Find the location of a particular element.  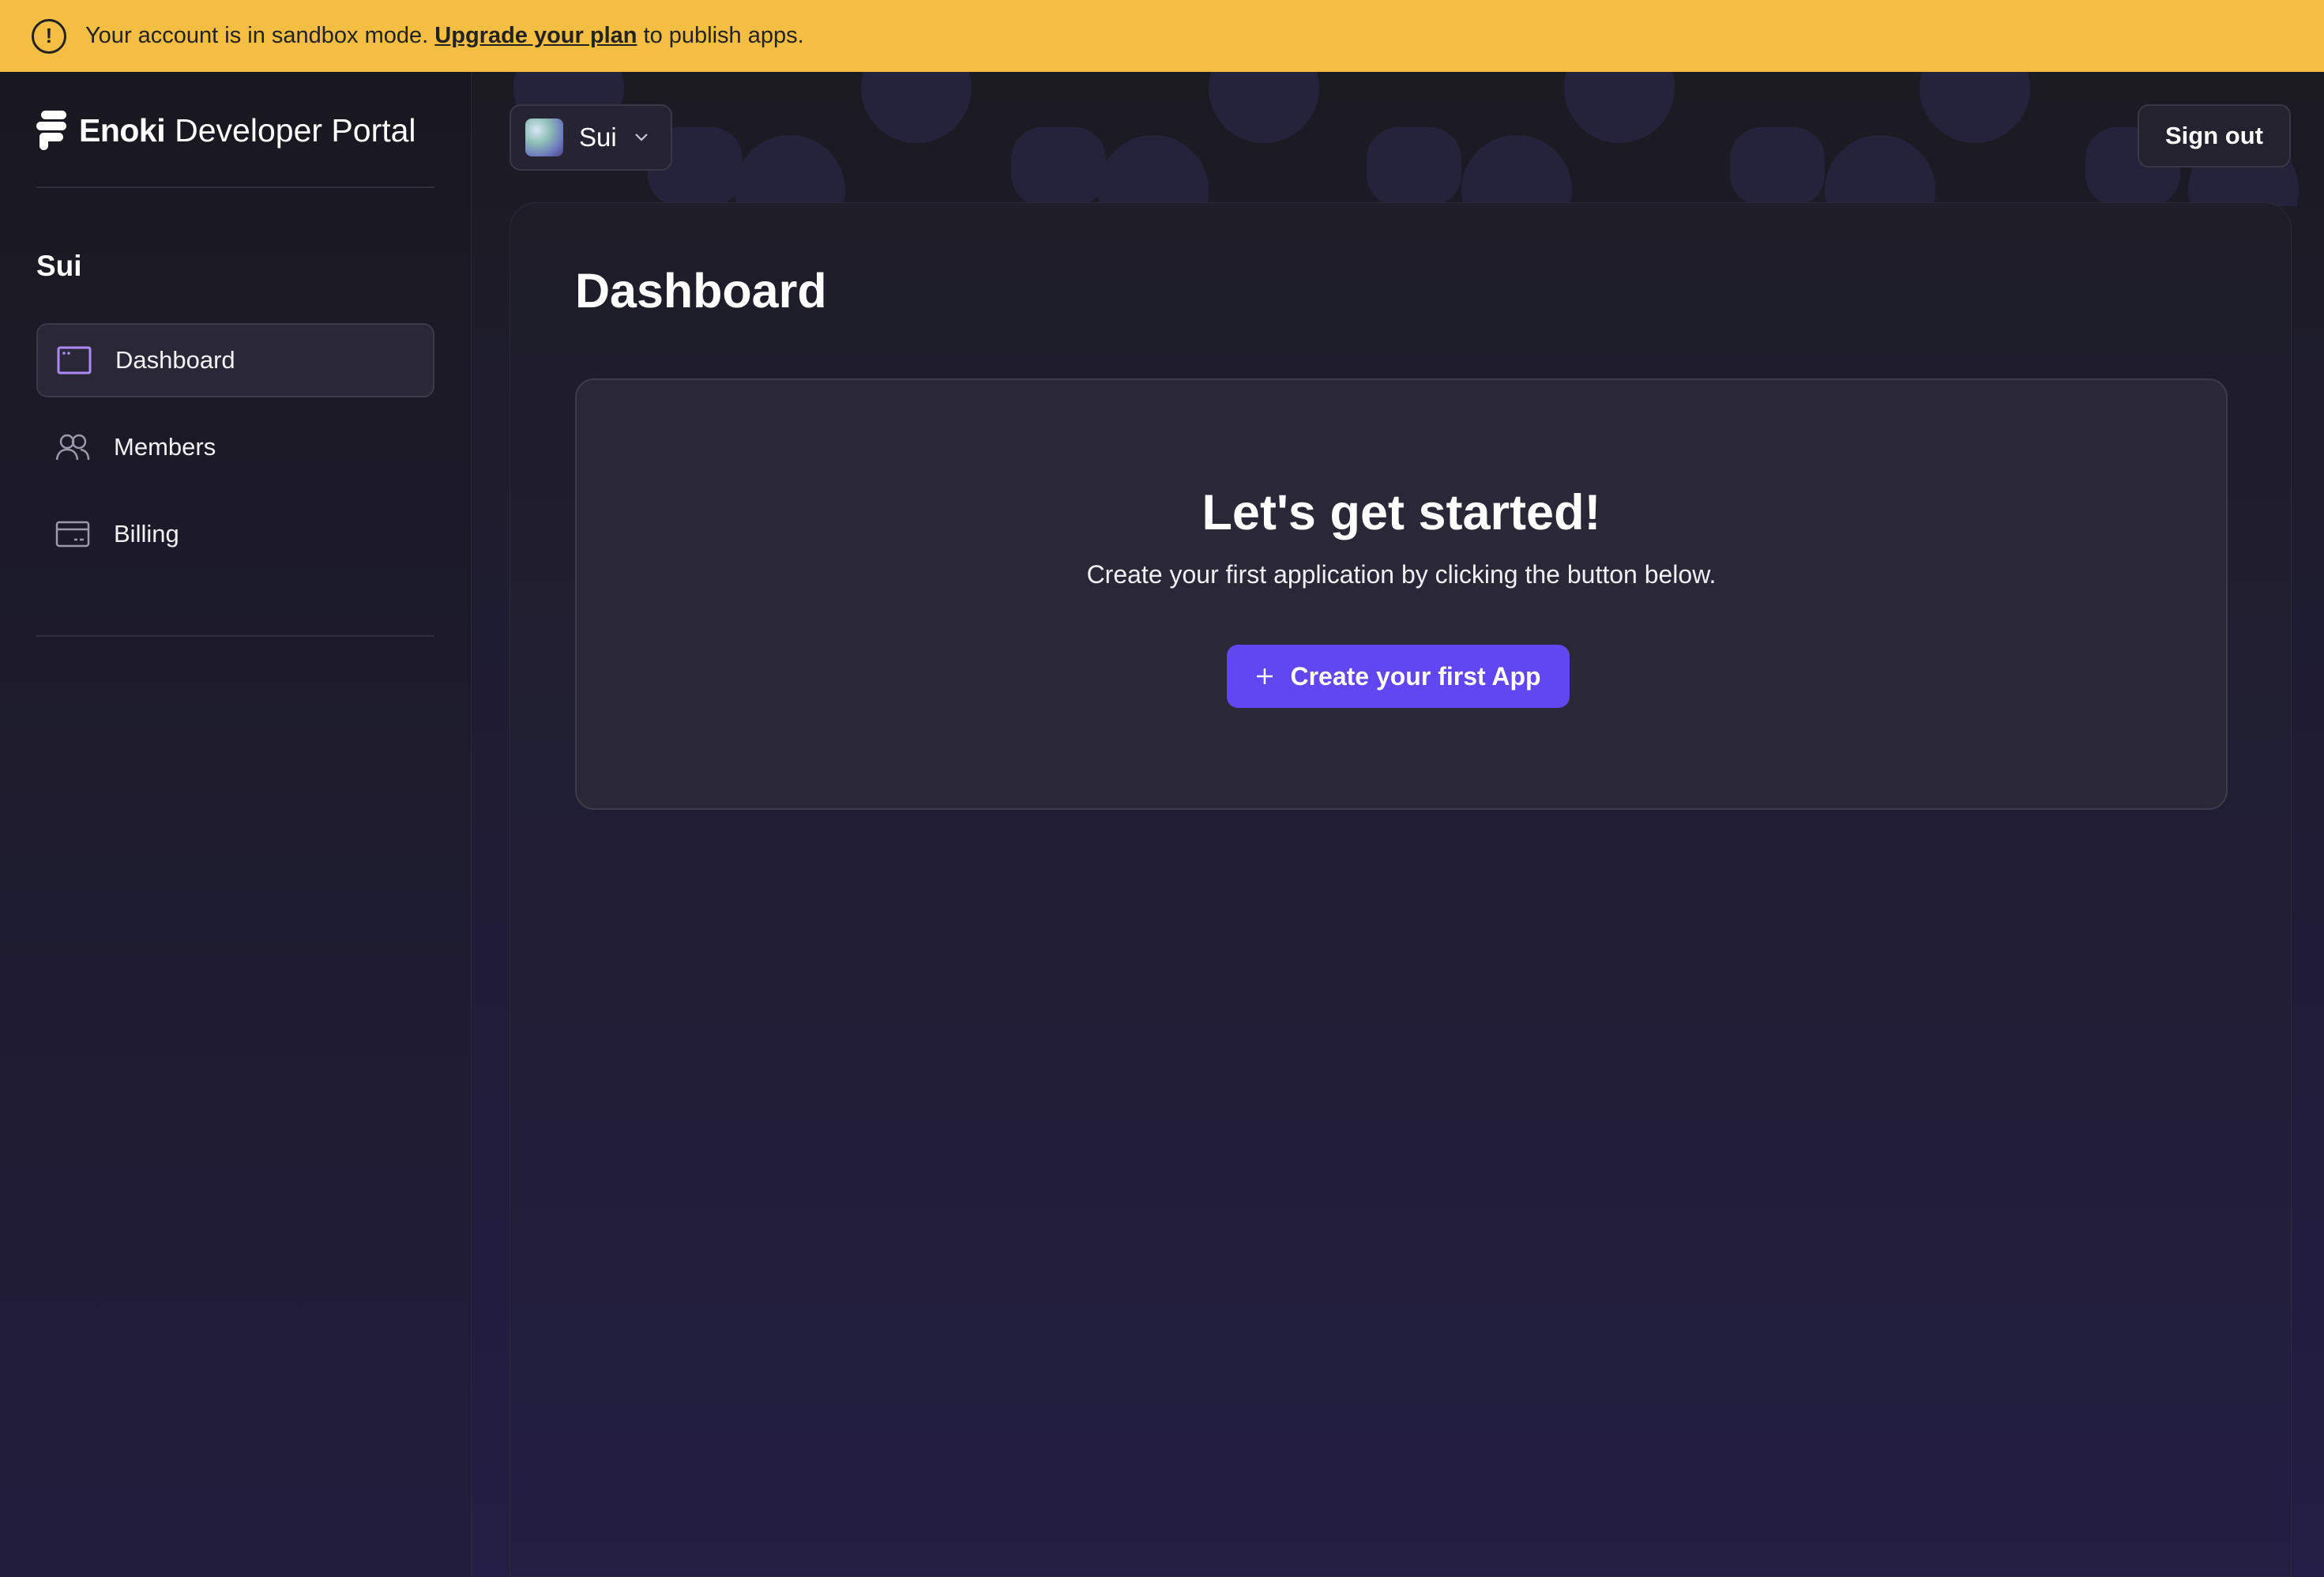

banner-message: Your account is in sandbox mode. is located at coordinates (257, 35).